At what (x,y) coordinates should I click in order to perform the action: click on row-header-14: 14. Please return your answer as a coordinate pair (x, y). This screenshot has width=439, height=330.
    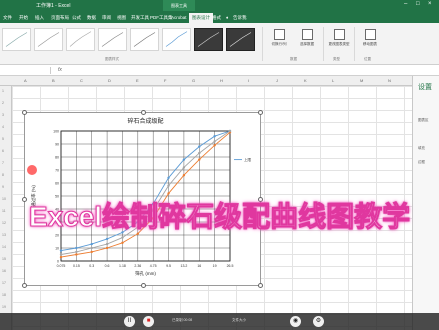
    Looking at the image, I should click on (4, 247).